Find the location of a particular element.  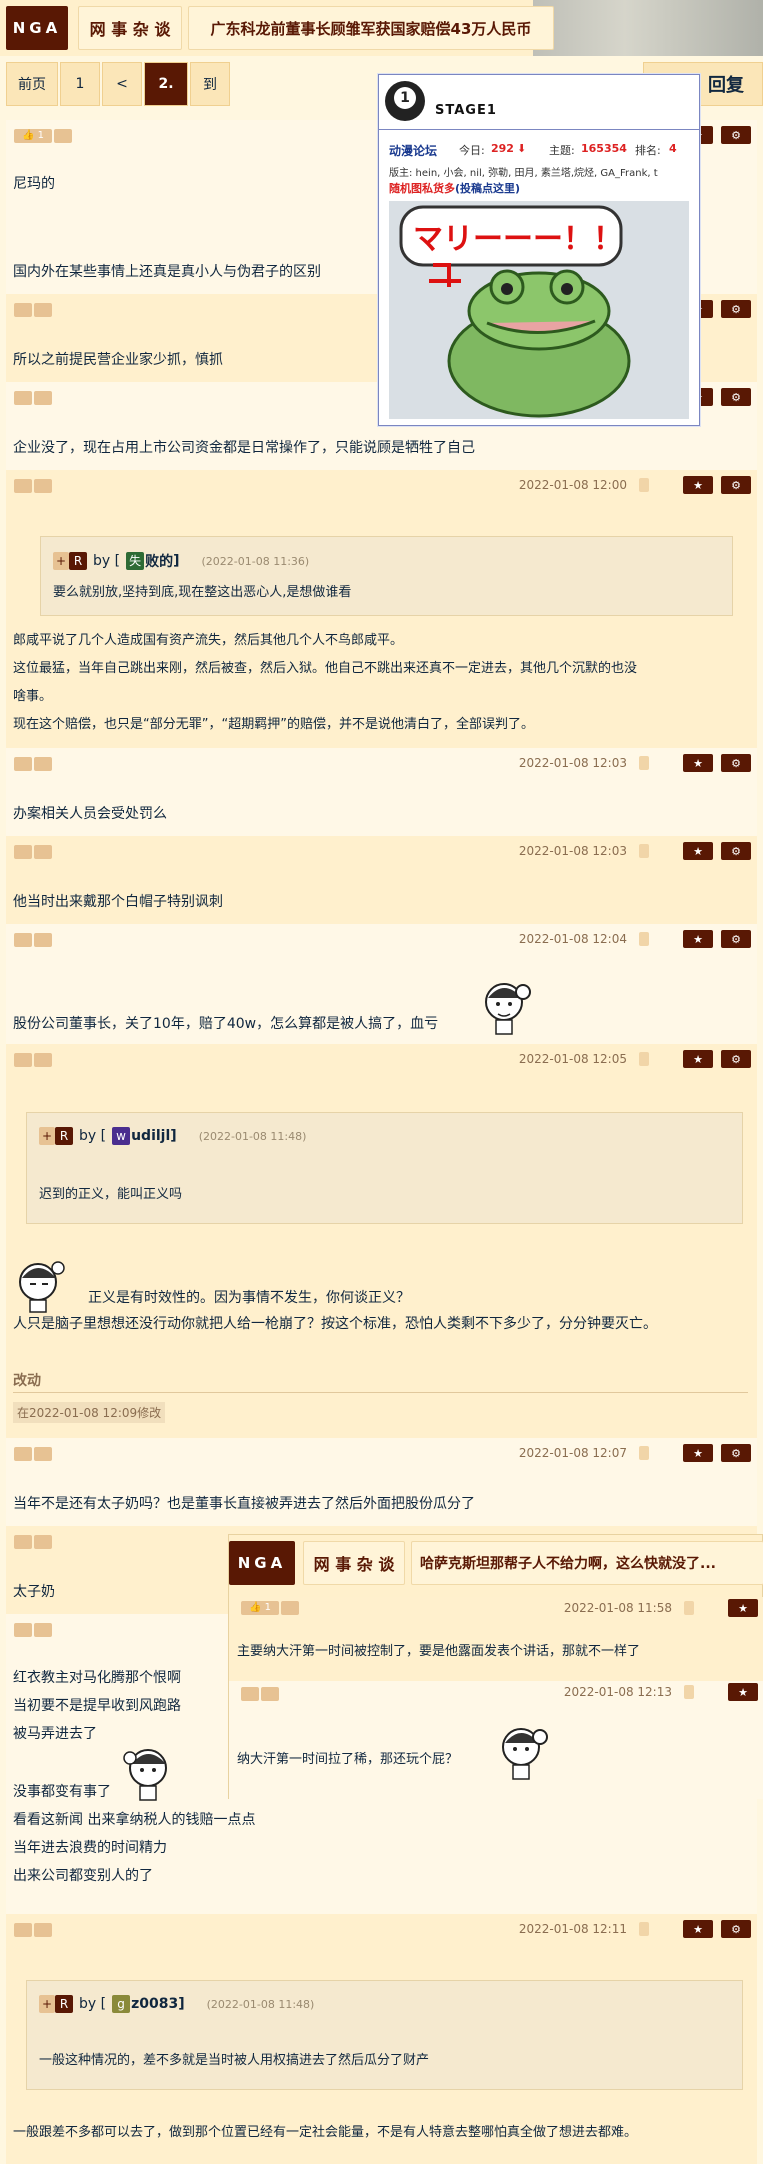

post-time: 2022-01-08 12:07 is located at coordinates (572, 1453).